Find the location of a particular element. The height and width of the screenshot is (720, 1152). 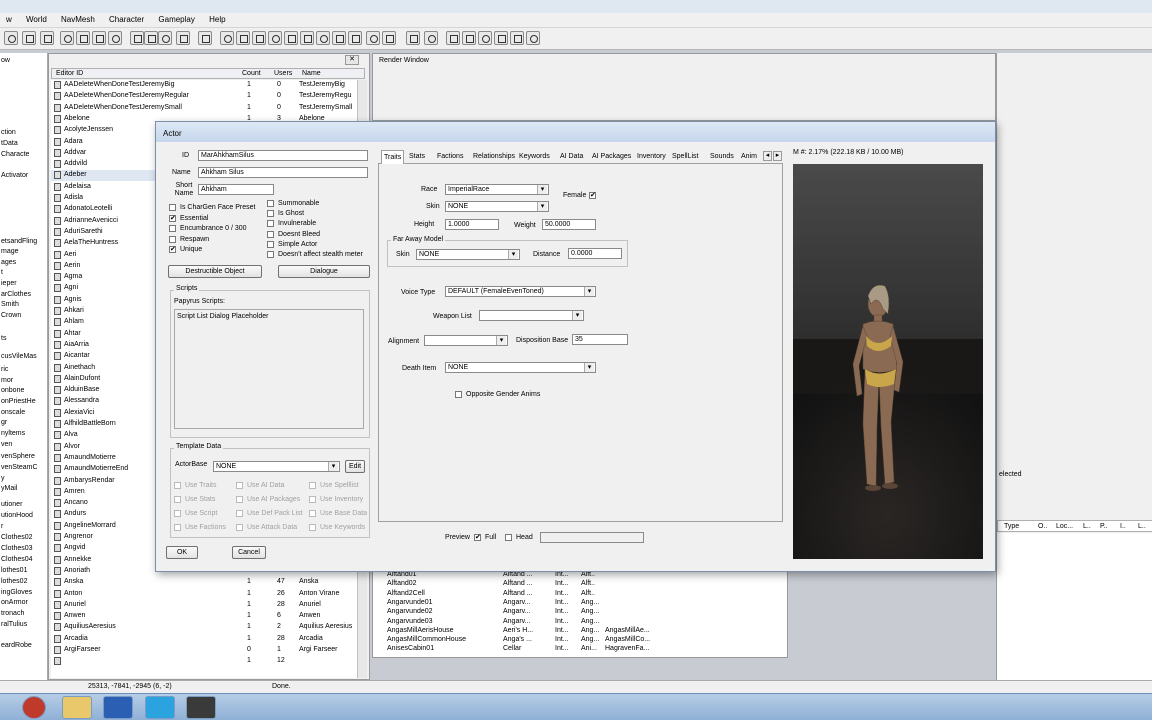

folder-icon is located at coordinates (77, 707).